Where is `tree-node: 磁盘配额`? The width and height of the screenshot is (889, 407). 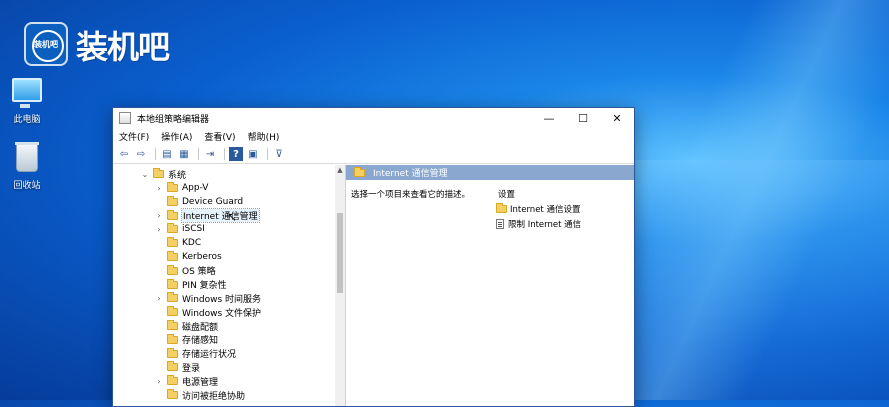 tree-node: 磁盘配额 is located at coordinates (186, 326).